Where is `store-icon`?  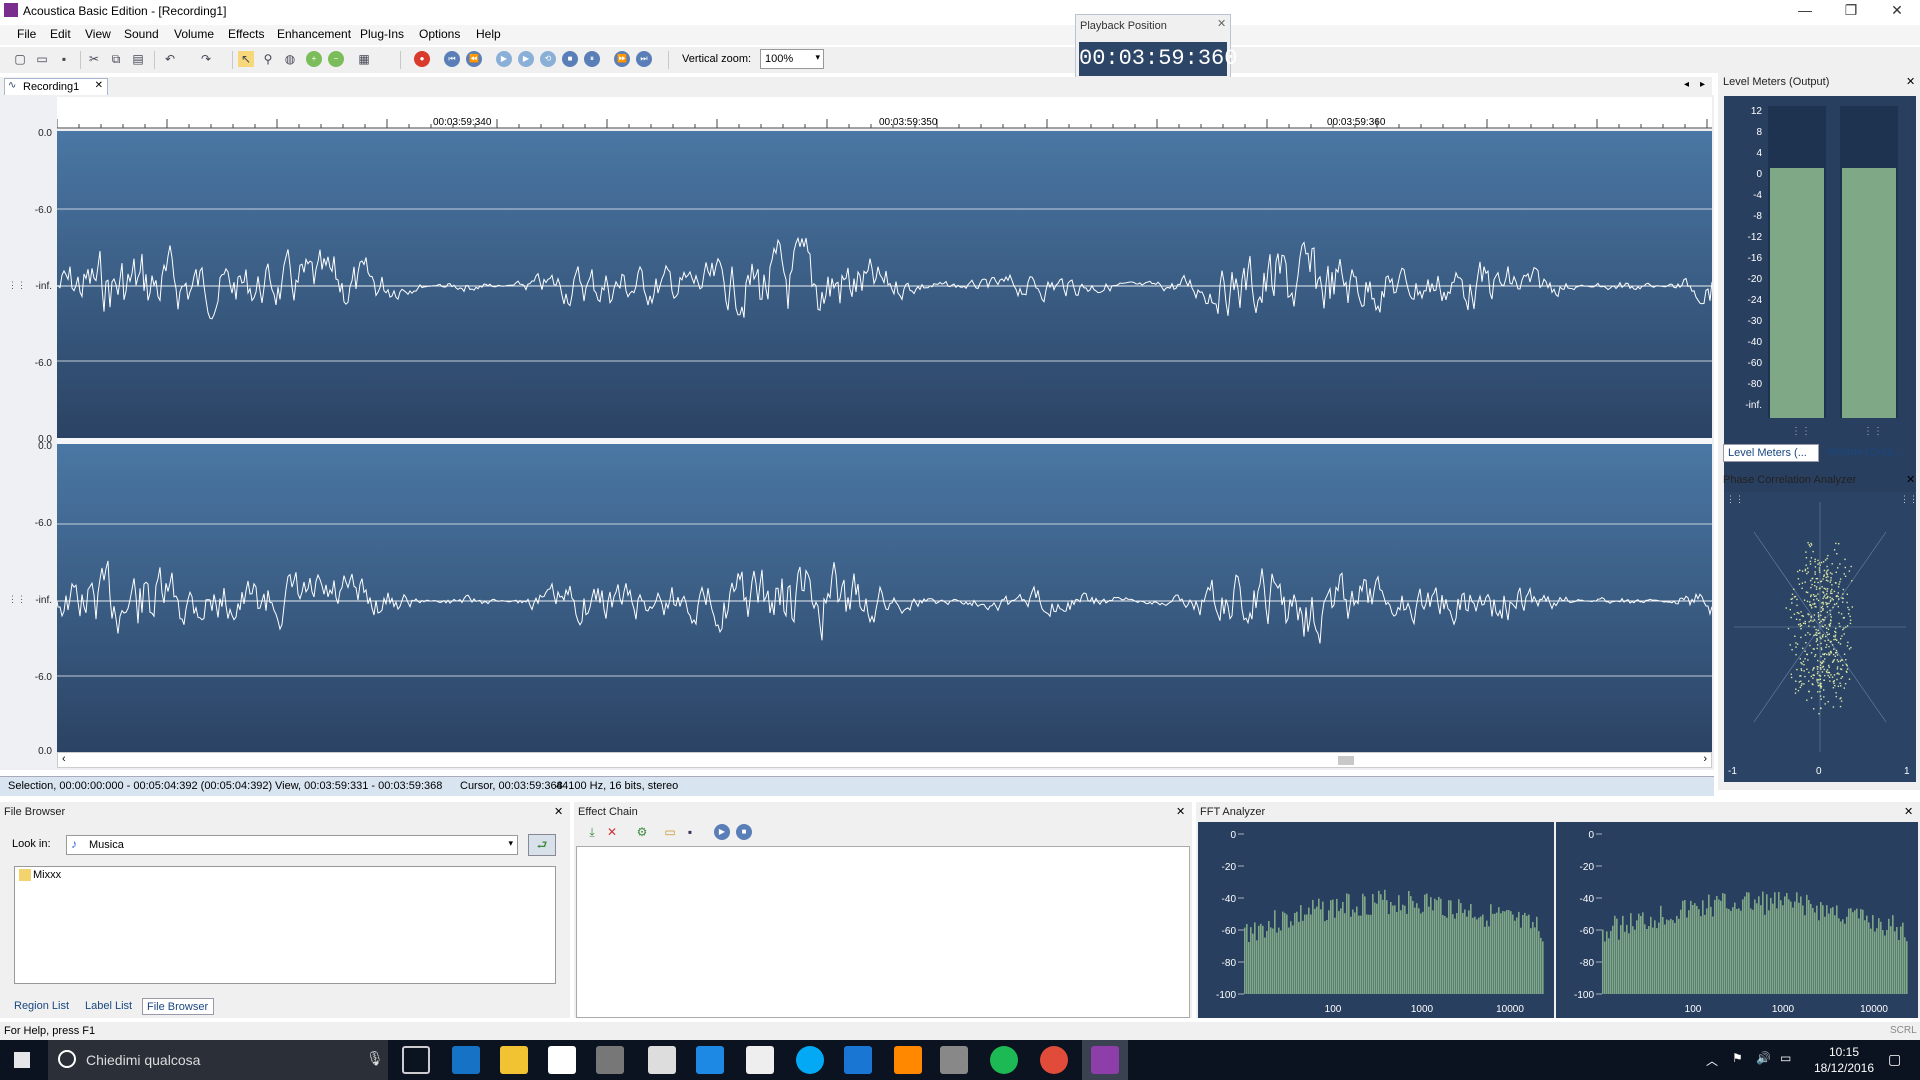
store-icon is located at coordinates (562, 1060).